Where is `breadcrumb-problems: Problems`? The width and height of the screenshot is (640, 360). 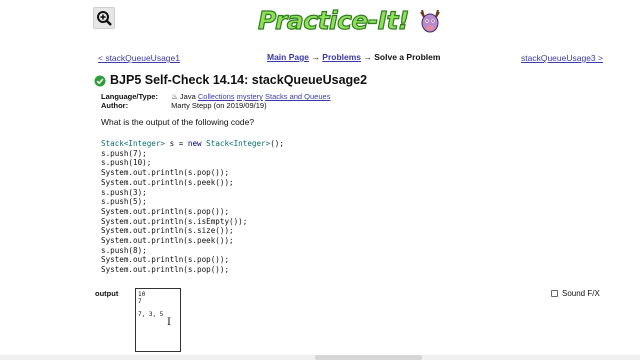
breadcrumb-problems: Problems is located at coordinates (341, 57).